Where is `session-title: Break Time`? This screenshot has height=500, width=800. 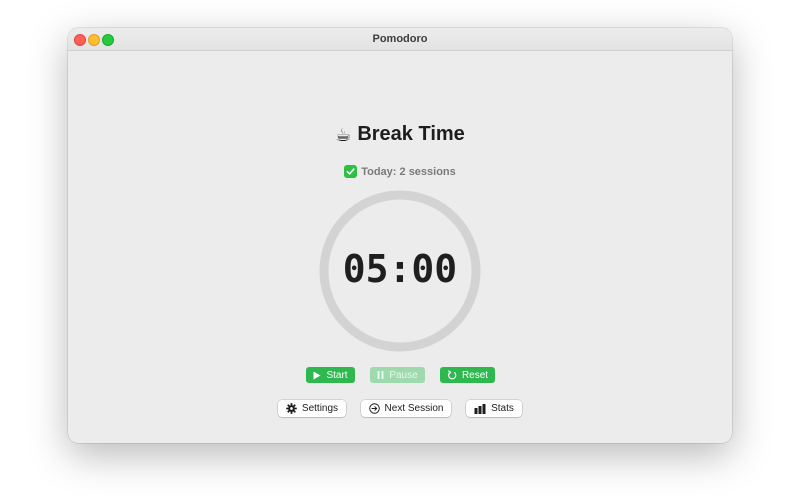 session-title: Break Time is located at coordinates (411, 134).